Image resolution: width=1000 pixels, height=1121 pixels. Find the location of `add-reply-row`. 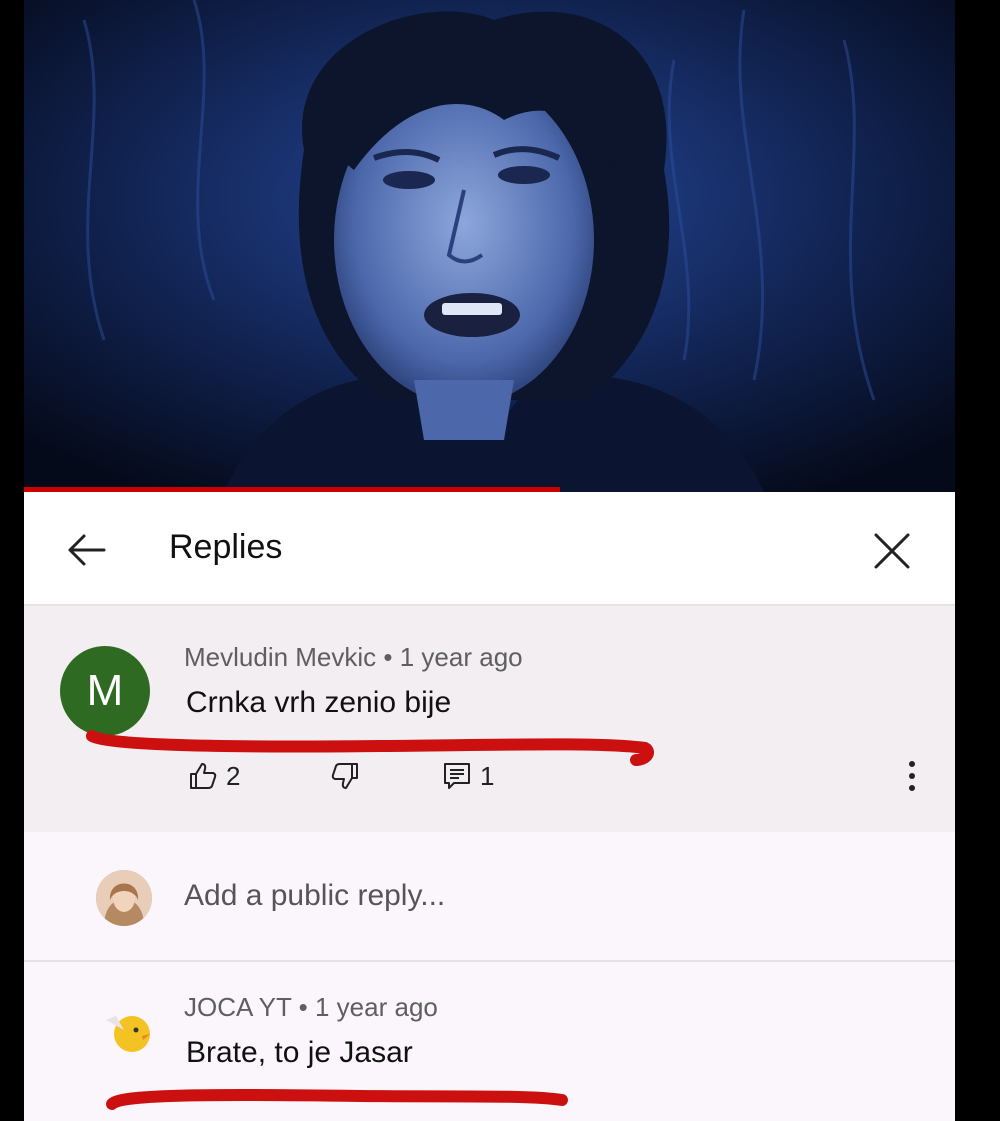

add-reply-row is located at coordinates (489, 897).